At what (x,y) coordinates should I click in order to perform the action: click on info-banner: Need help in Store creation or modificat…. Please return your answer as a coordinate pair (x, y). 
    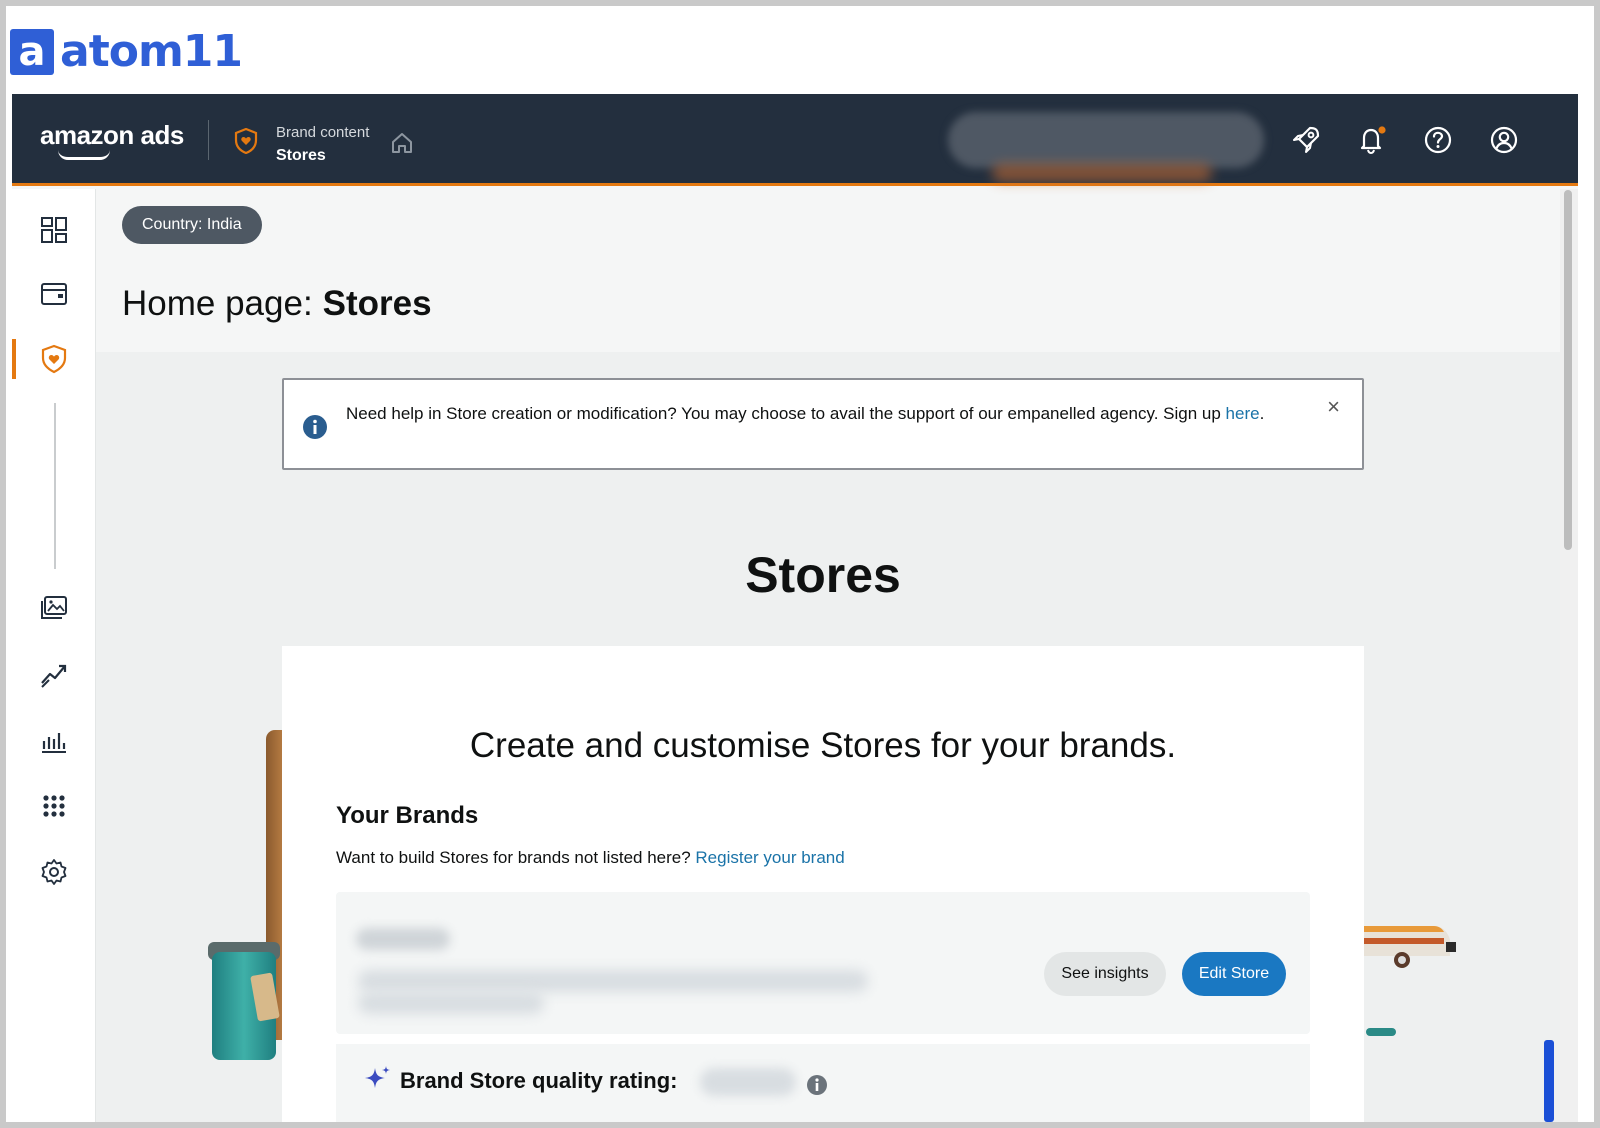
    Looking at the image, I should click on (823, 424).